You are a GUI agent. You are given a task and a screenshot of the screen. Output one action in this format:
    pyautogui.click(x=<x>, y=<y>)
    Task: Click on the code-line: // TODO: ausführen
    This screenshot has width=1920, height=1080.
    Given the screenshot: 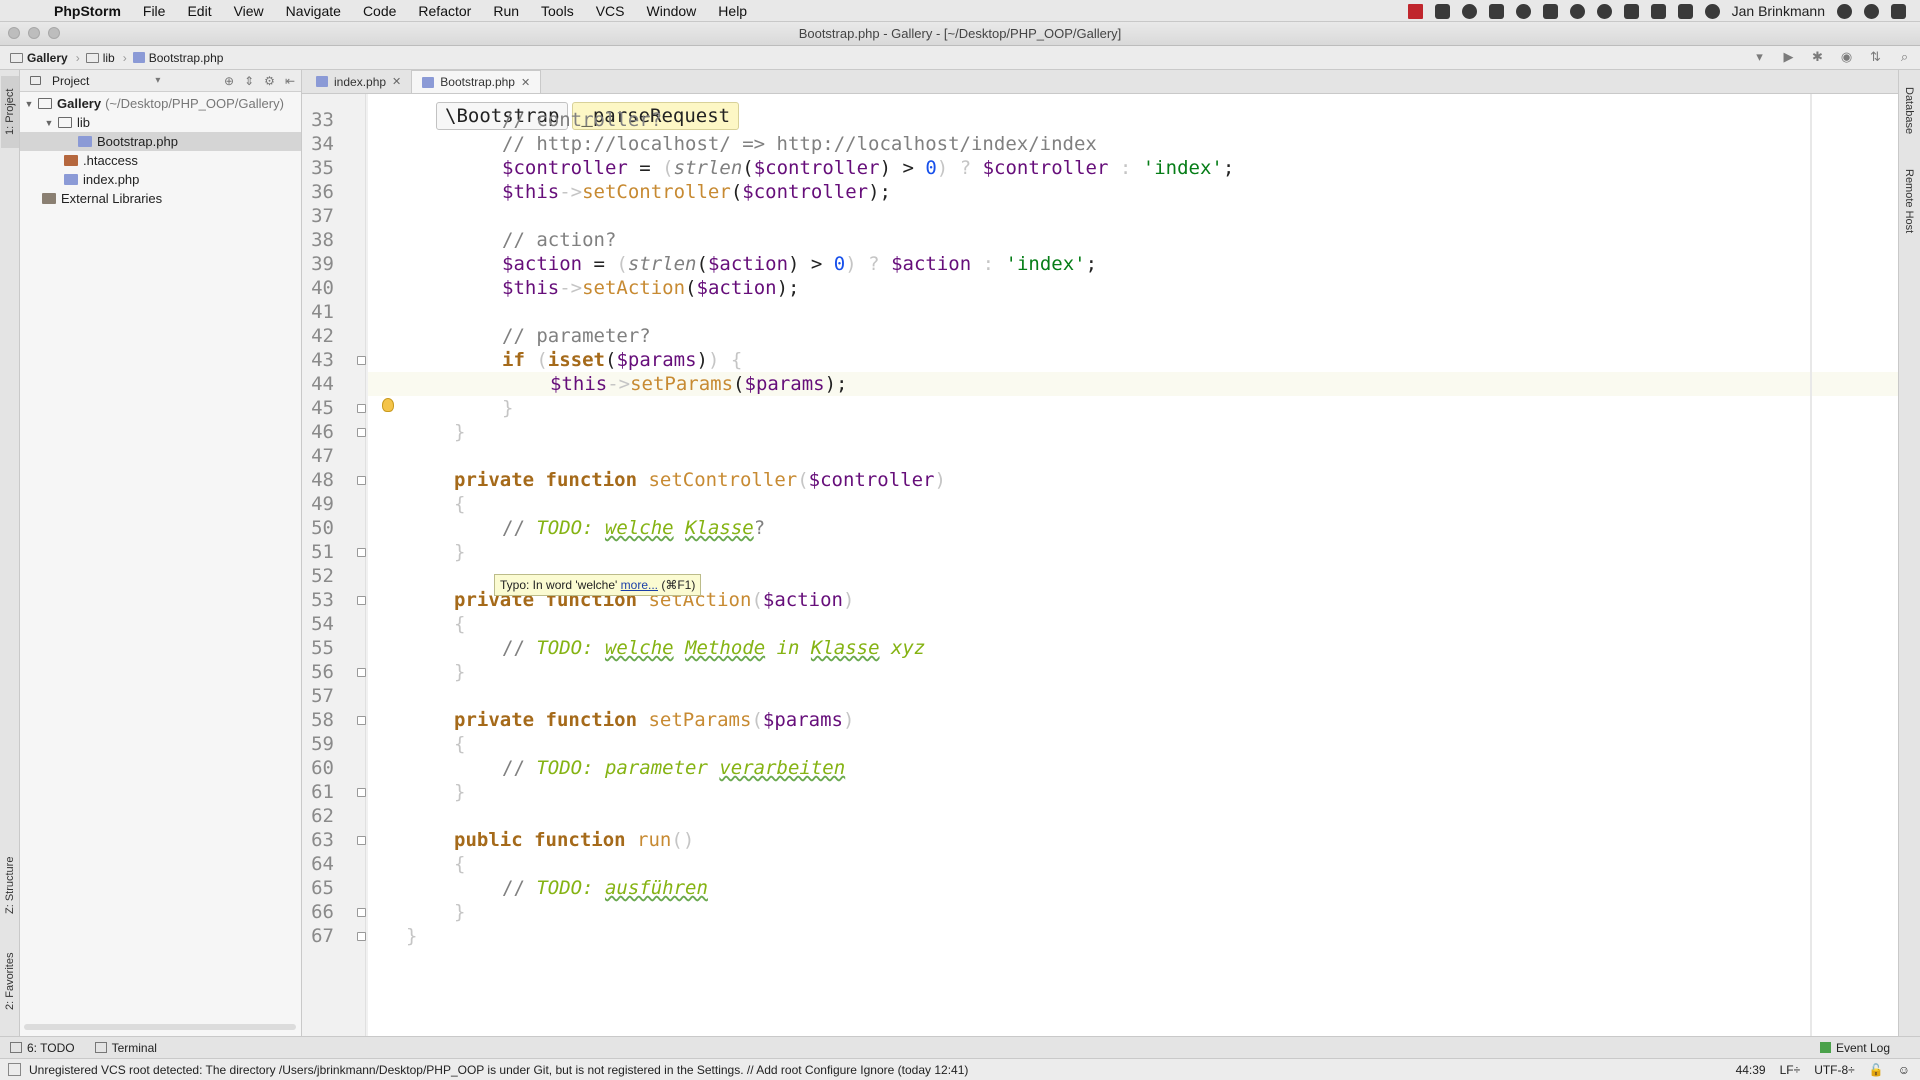 What is the action you would take?
    pyautogui.click(x=1133, y=888)
    